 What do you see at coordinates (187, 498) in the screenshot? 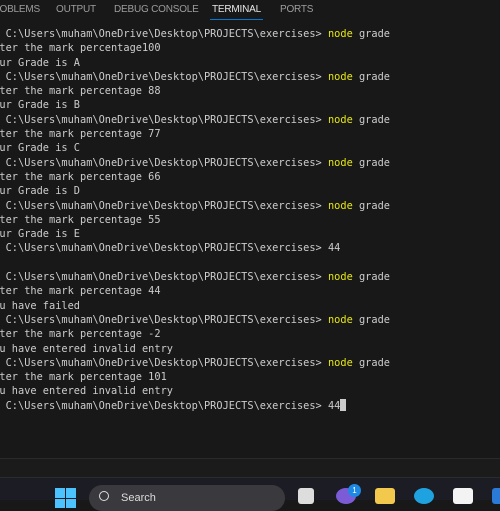
I see `taskbar-search: Search` at bounding box center [187, 498].